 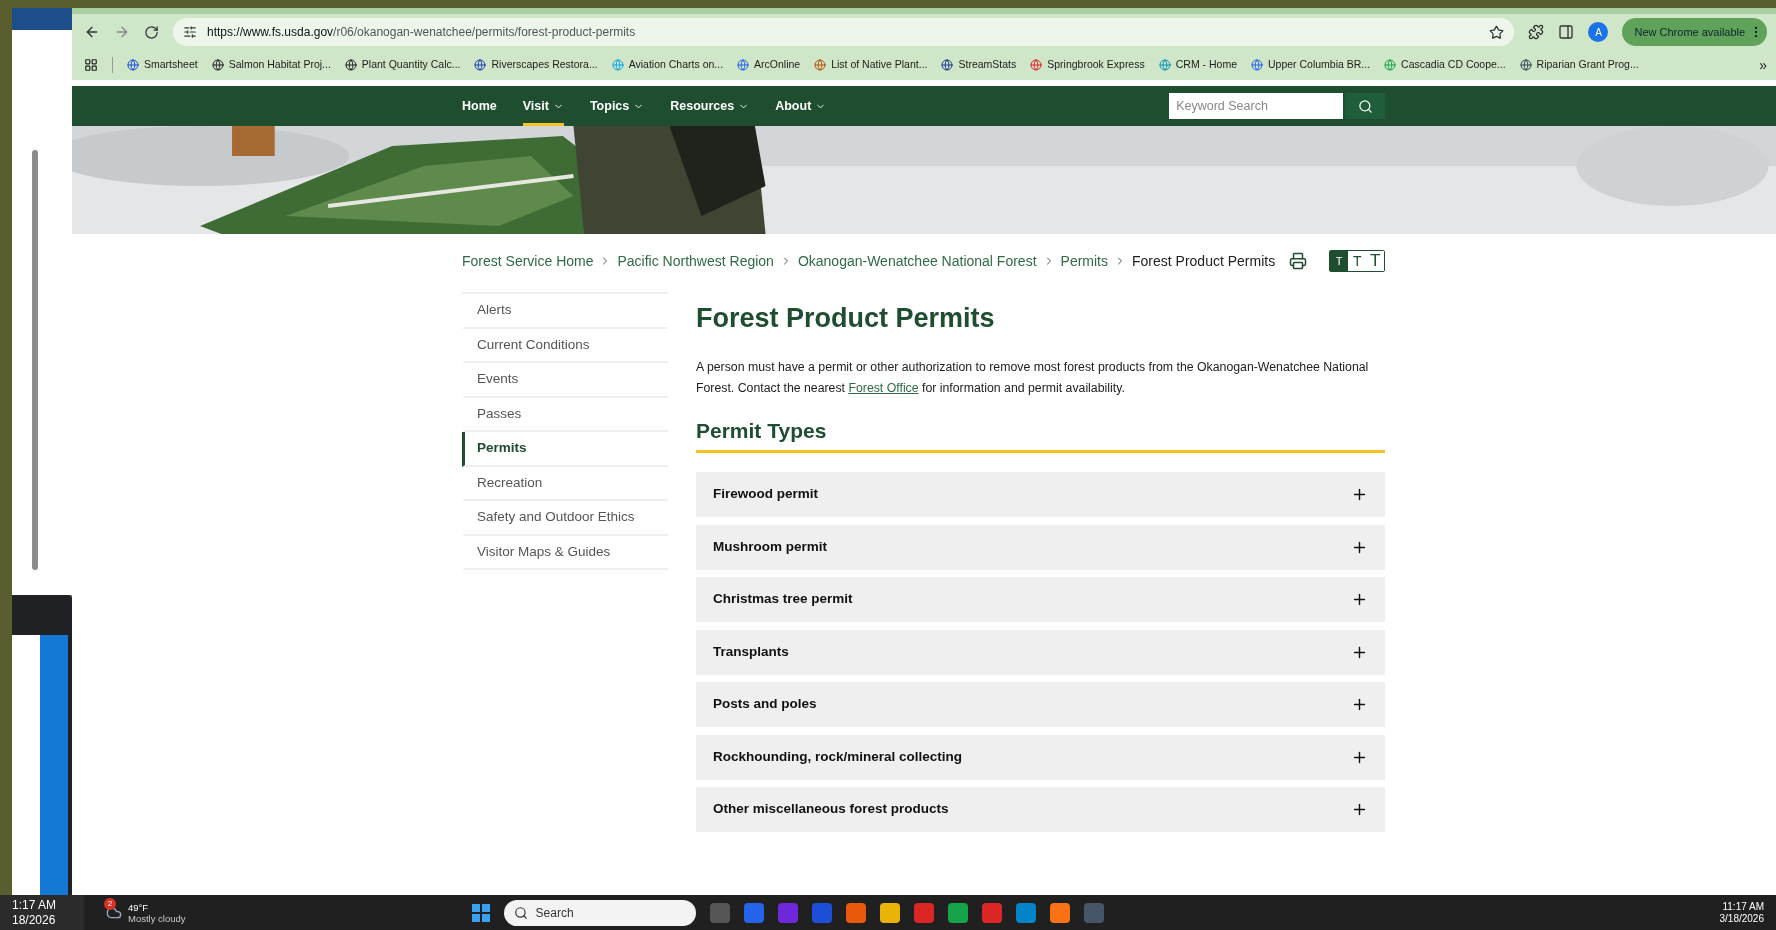 What do you see at coordinates (979, 65) in the screenshot?
I see `bookmark: StreamStats` at bounding box center [979, 65].